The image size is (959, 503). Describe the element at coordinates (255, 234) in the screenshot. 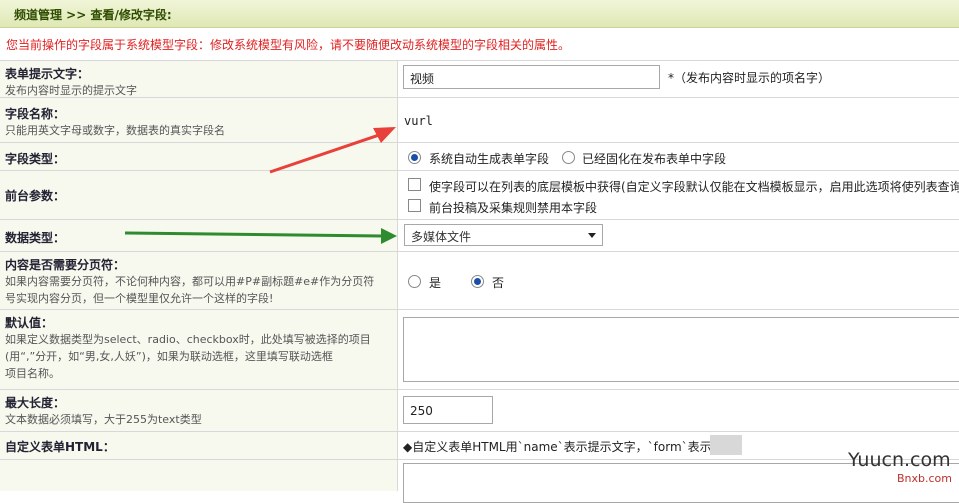

I see `green-arrow-line` at that location.